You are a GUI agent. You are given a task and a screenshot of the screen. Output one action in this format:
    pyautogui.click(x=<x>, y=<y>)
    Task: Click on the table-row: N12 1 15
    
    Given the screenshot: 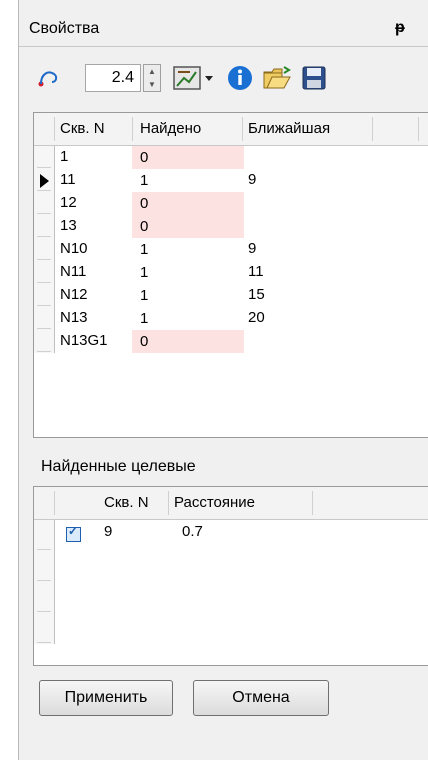 What is the action you would take?
    pyautogui.click(x=231, y=295)
    